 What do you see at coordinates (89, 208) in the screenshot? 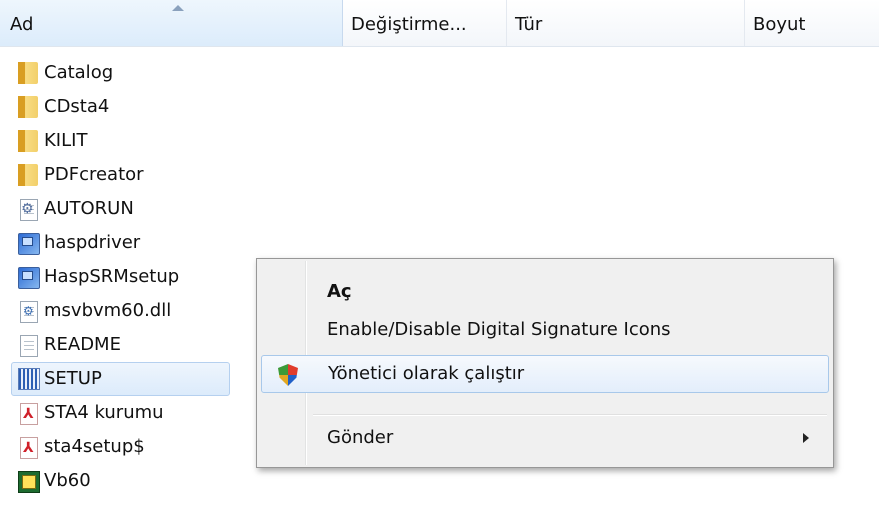
I see `file-name: AUTORUN` at bounding box center [89, 208].